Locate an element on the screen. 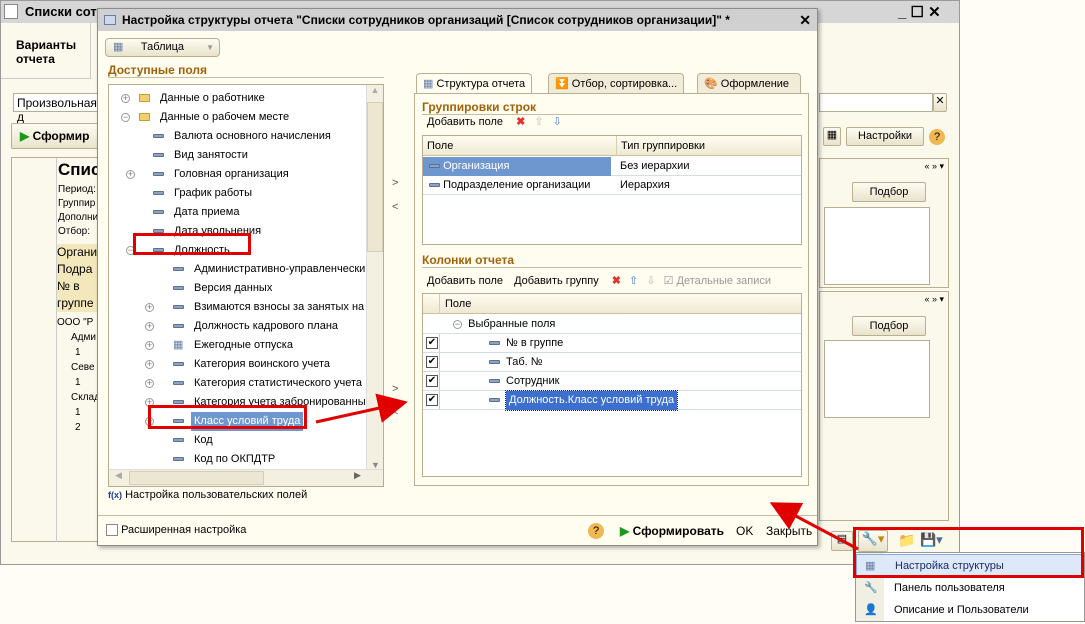 The width and height of the screenshot is (1085, 624). annotation-arrows is located at coordinates (587, 472).